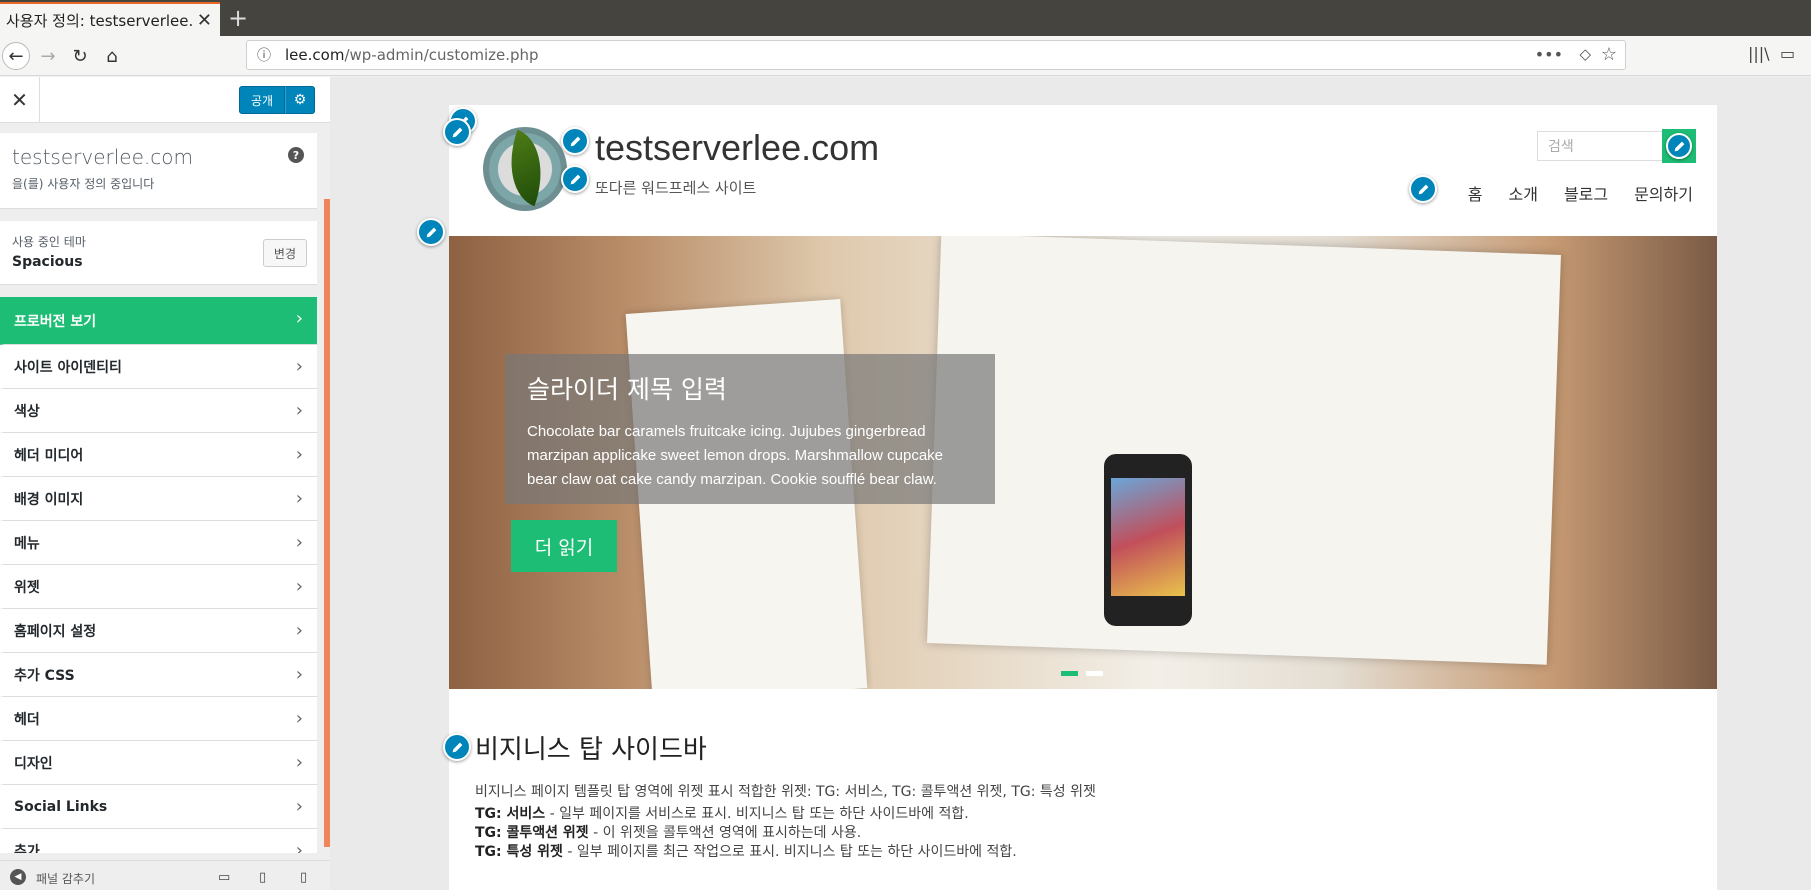  Describe the element at coordinates (110, 19) in the screenshot. I see `browser-tab: 사용자 정의: testserverlee.co ✕` at that location.